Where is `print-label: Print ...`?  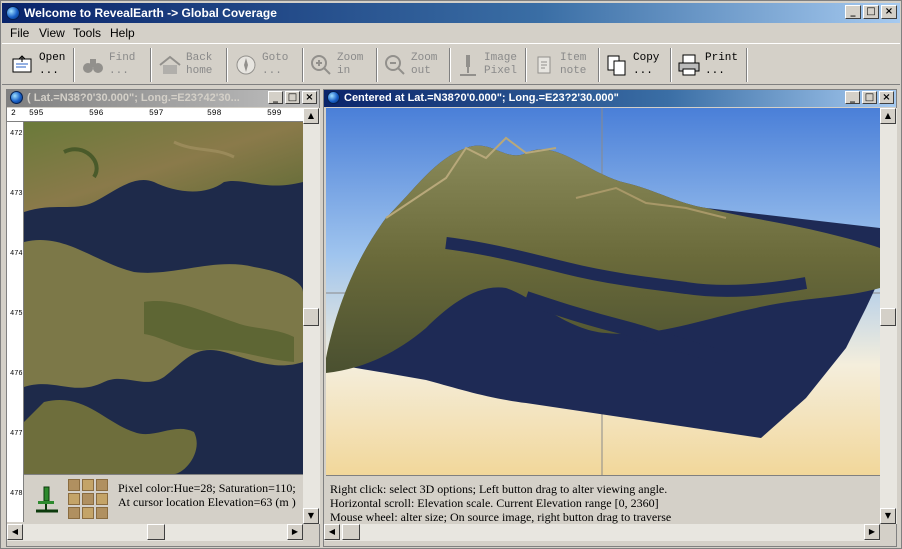 print-label: Print ... is located at coordinates (722, 64).